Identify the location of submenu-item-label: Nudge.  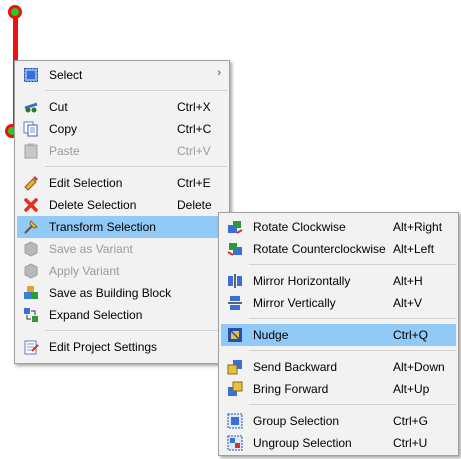
(271, 335).